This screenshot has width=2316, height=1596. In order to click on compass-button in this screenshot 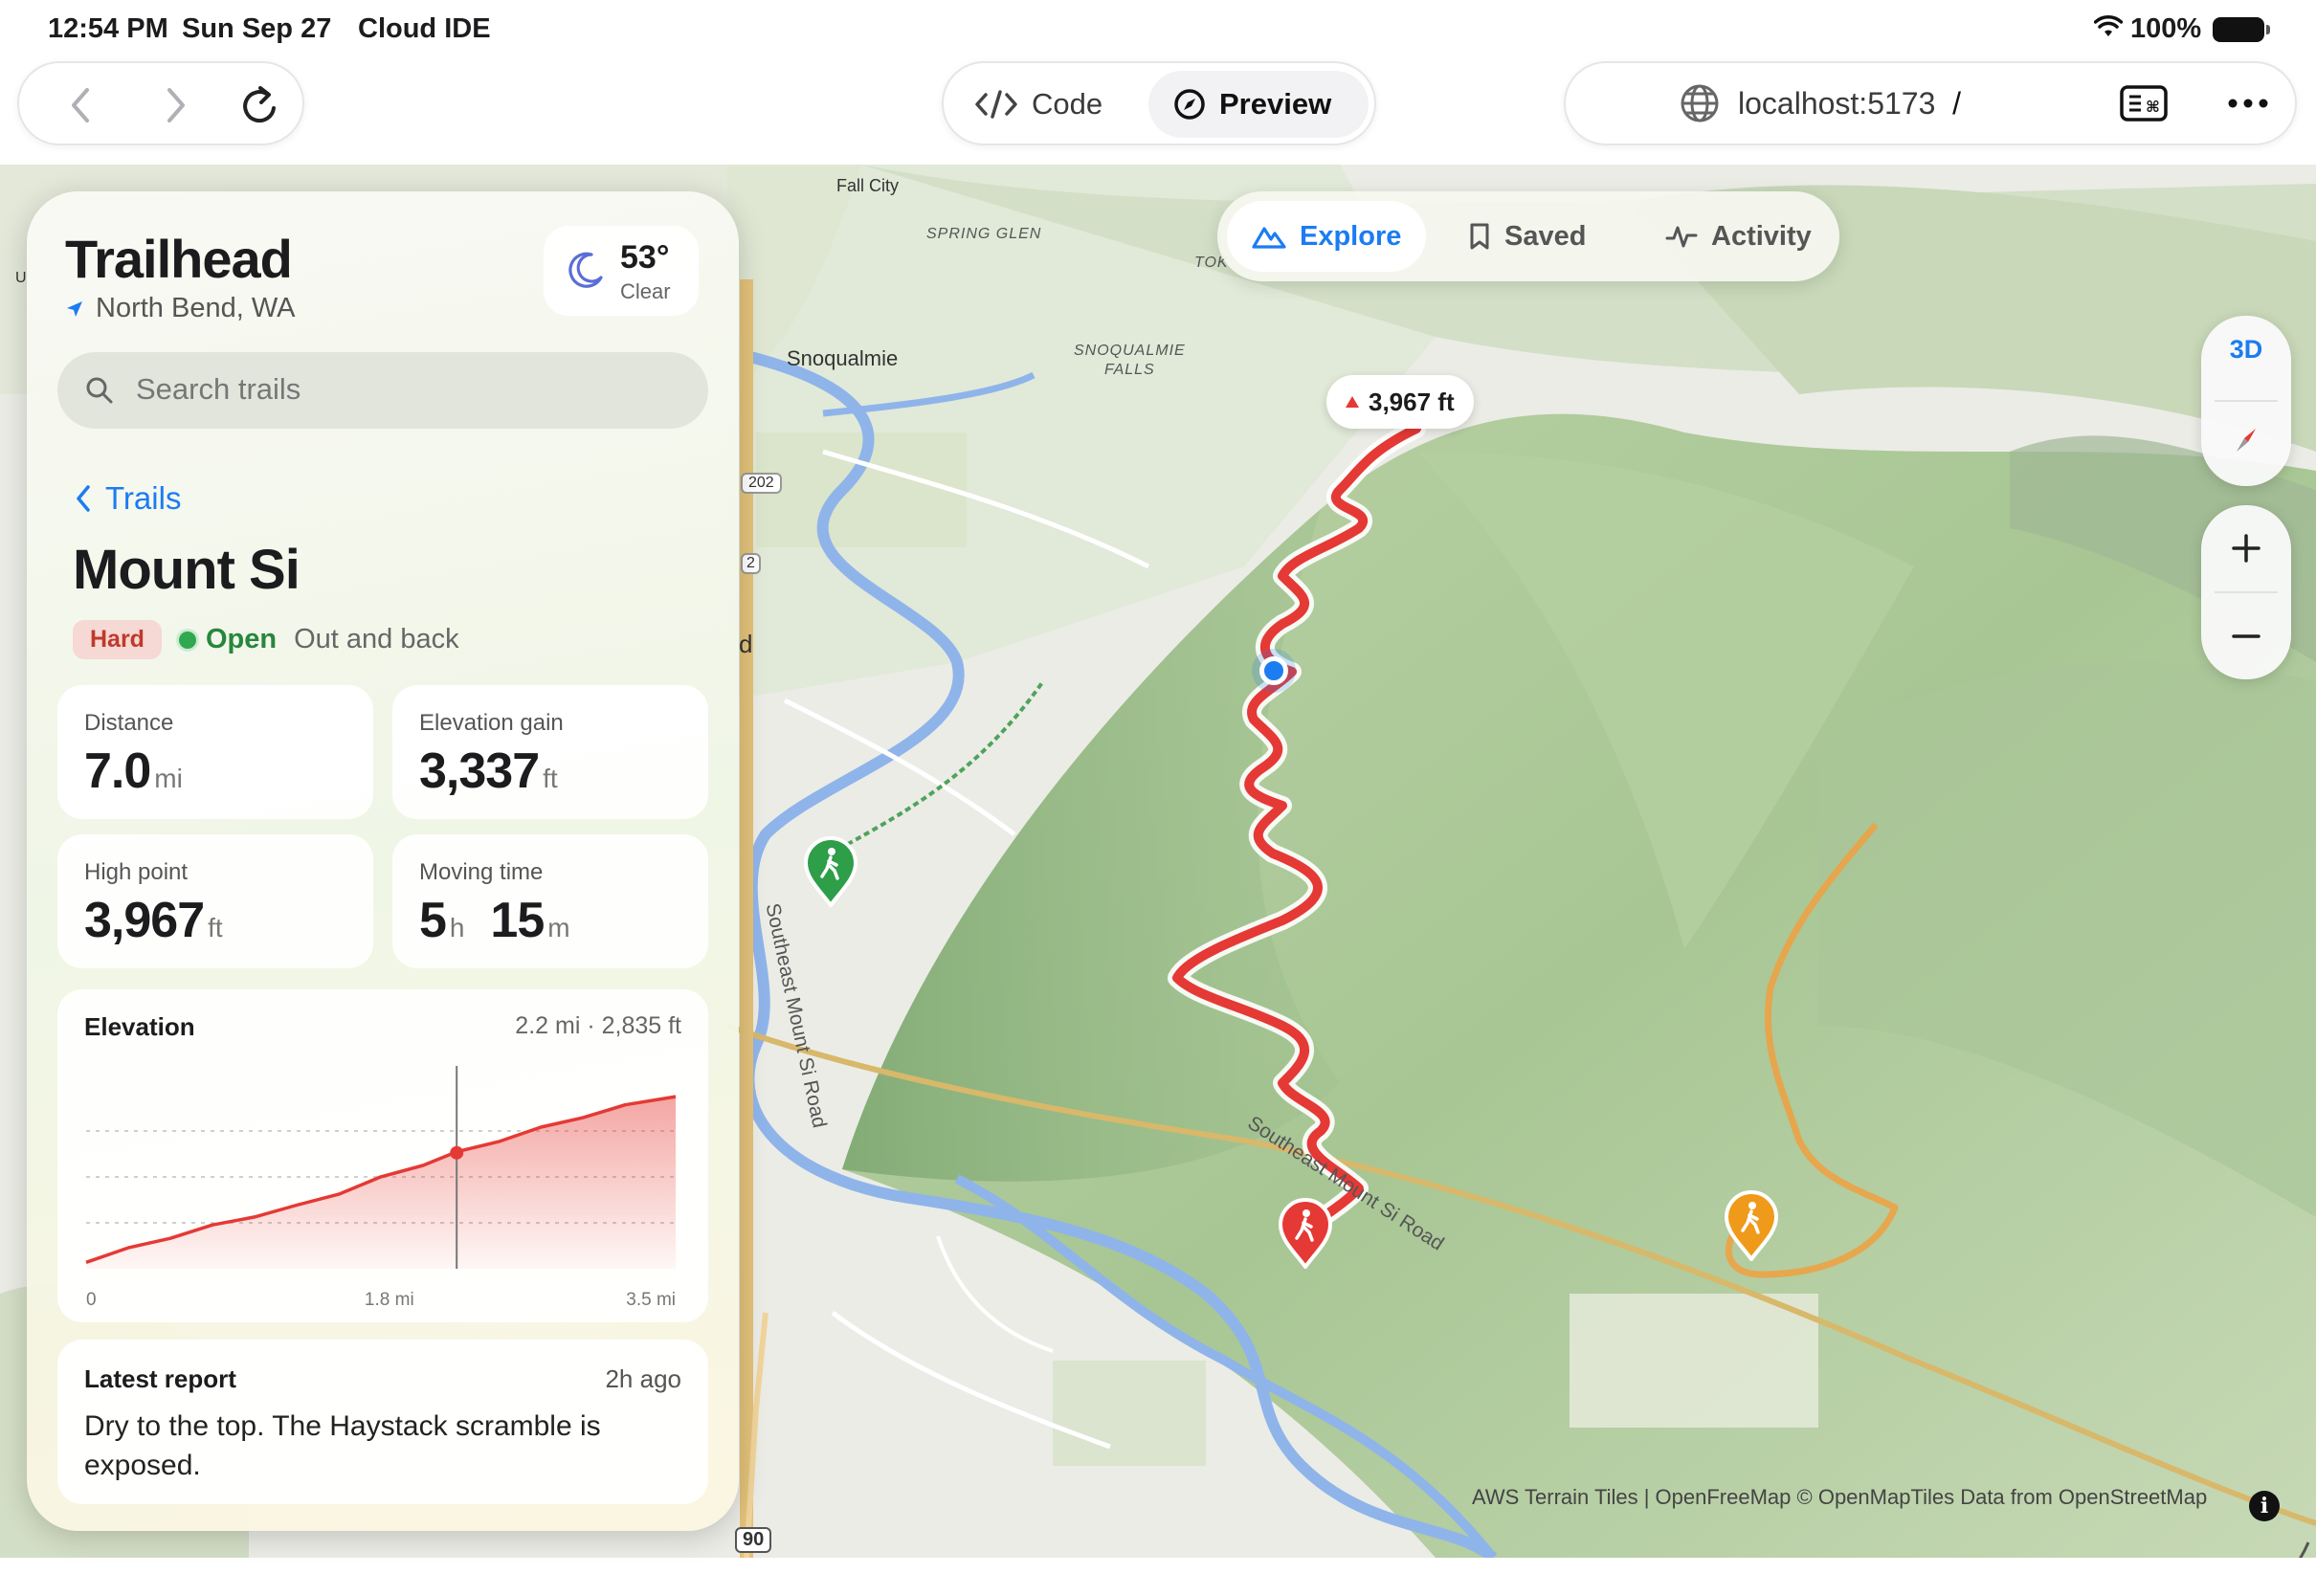, I will do `click(2246, 443)`.